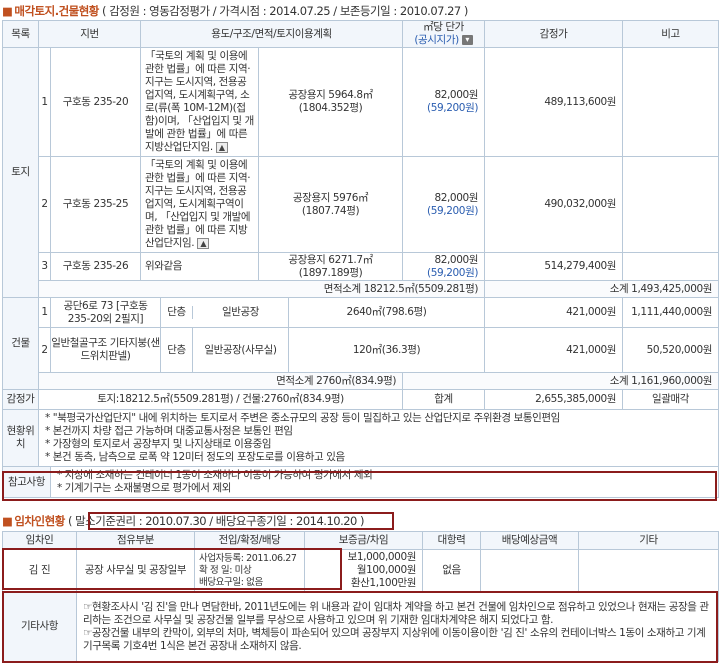  What do you see at coordinates (554, 34) in the screenshot?
I see `header-gamjeong: 감정가` at bounding box center [554, 34].